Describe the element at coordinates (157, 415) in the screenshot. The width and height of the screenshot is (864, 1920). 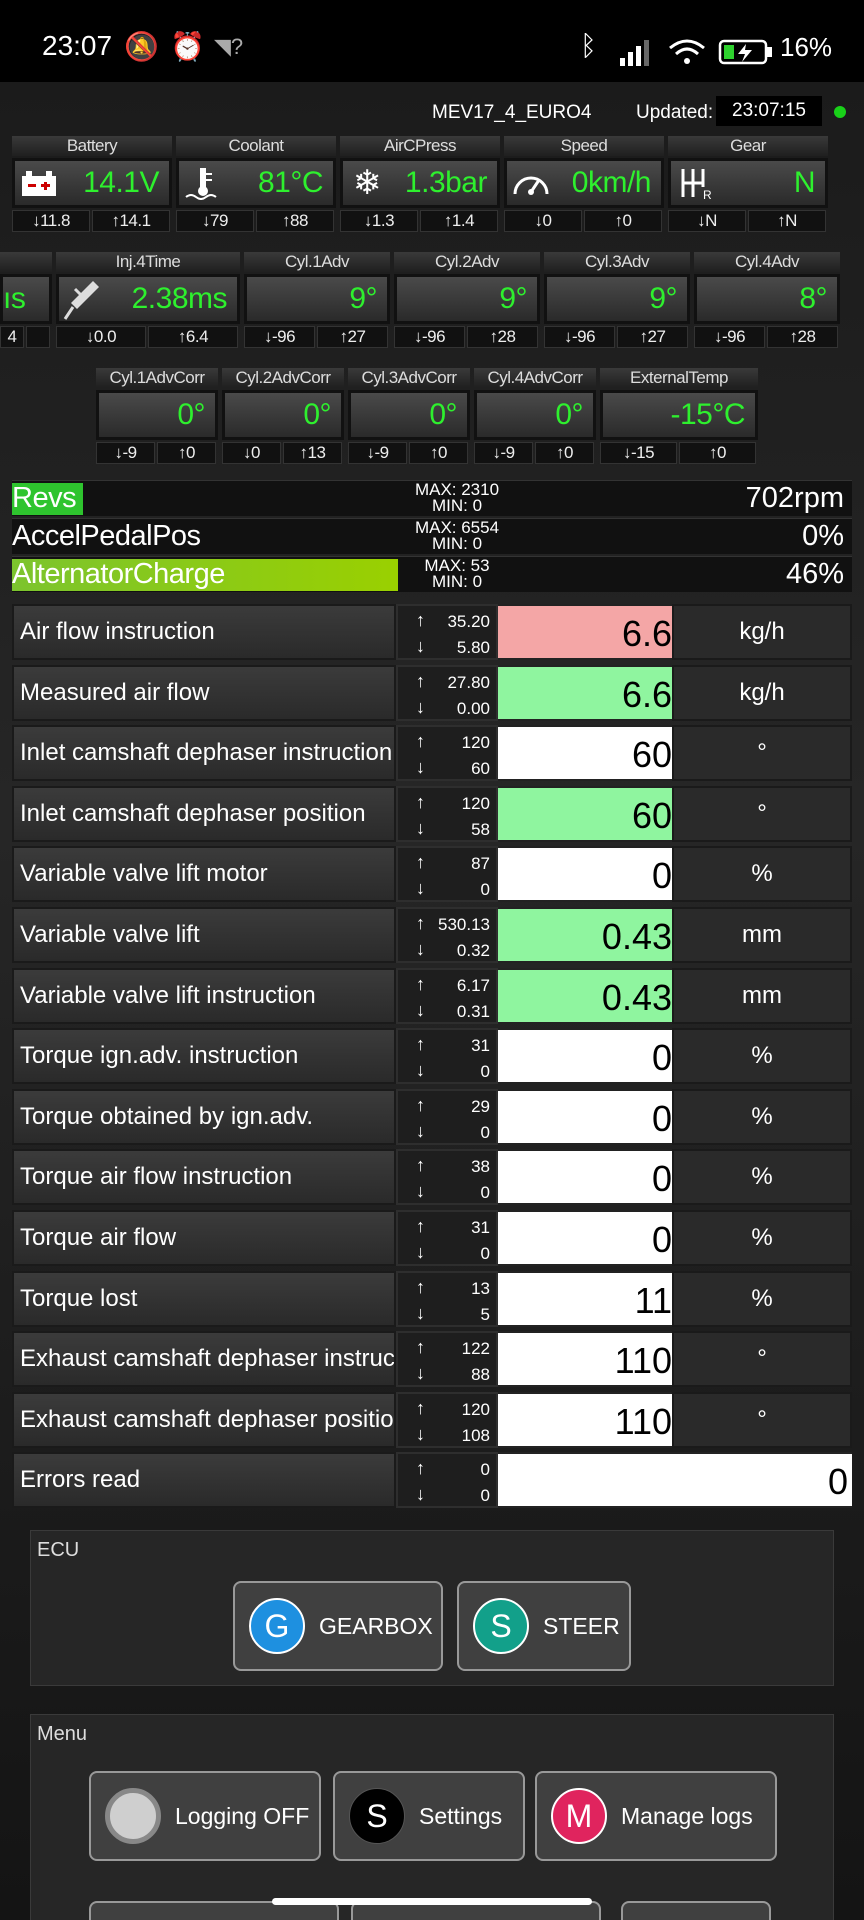
I see `gauge-cyl-1advcorr: Cyl.1AdvCorr 0° ↓-9 ↑0` at that location.